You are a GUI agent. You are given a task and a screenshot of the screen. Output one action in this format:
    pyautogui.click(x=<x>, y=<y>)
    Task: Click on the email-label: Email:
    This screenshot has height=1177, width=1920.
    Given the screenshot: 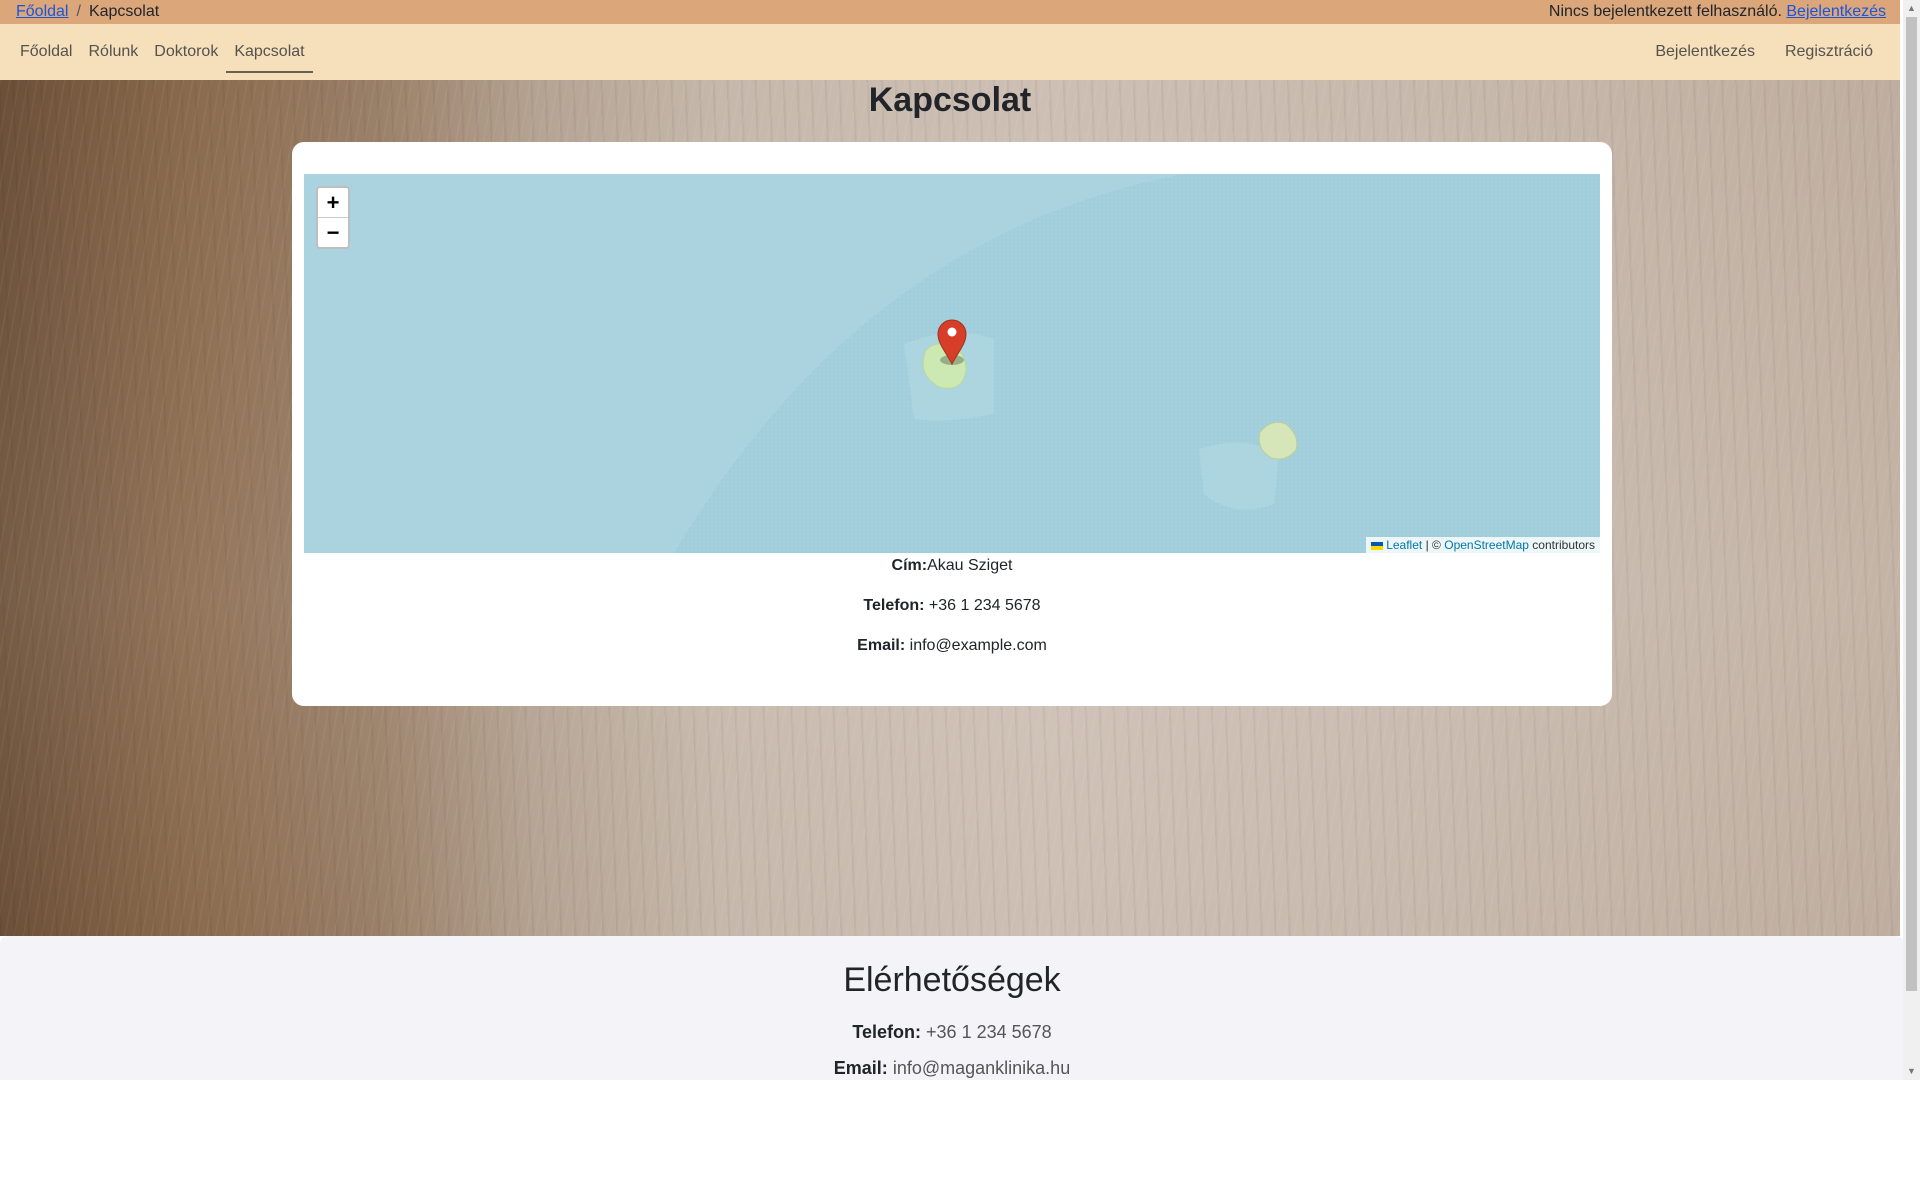 What is the action you would take?
    pyautogui.click(x=881, y=645)
    